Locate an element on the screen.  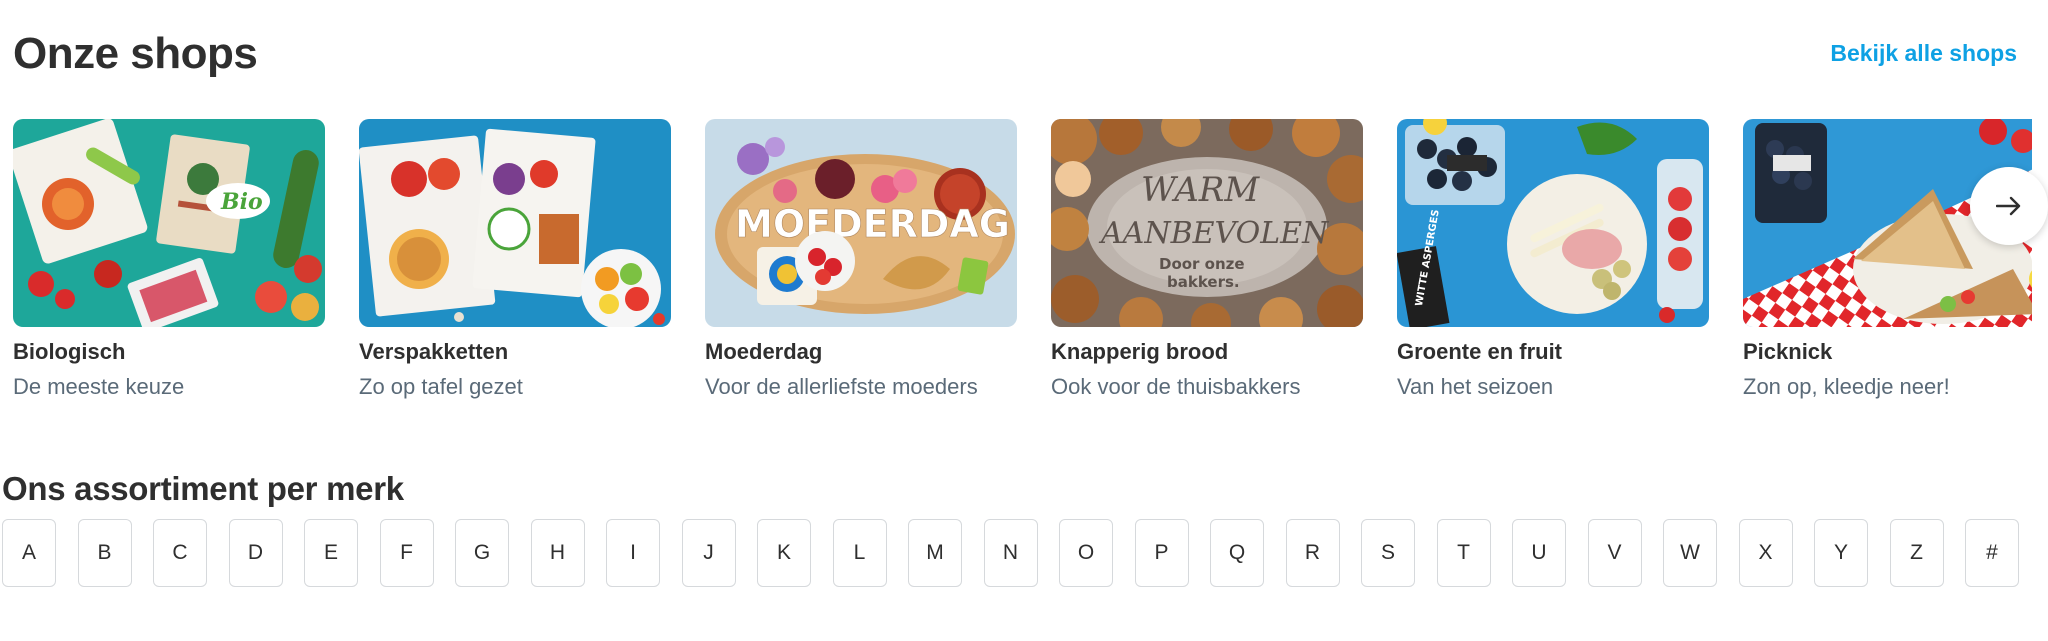
brand-letter-w: W is located at coordinates (1690, 553).